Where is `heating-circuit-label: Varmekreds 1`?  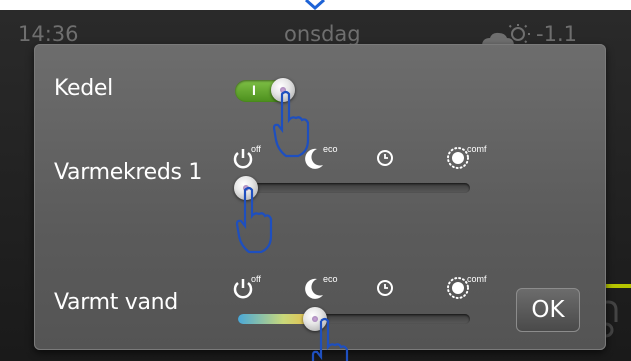 heating-circuit-label: Varmekreds 1 is located at coordinates (128, 172).